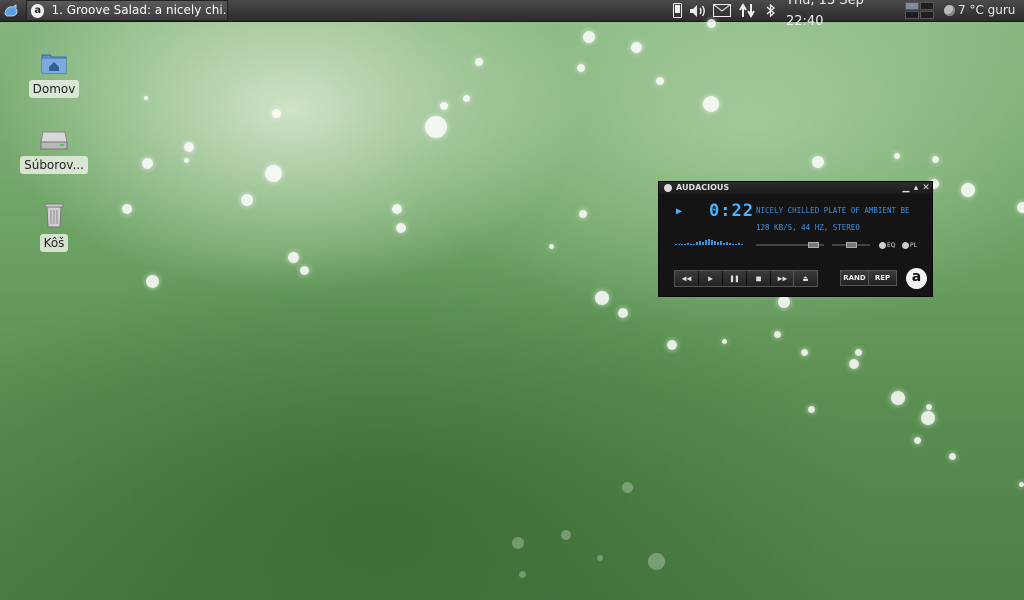 The width and height of the screenshot is (1024, 600). I want to click on xfce-mouse-icon, so click(11, 9).